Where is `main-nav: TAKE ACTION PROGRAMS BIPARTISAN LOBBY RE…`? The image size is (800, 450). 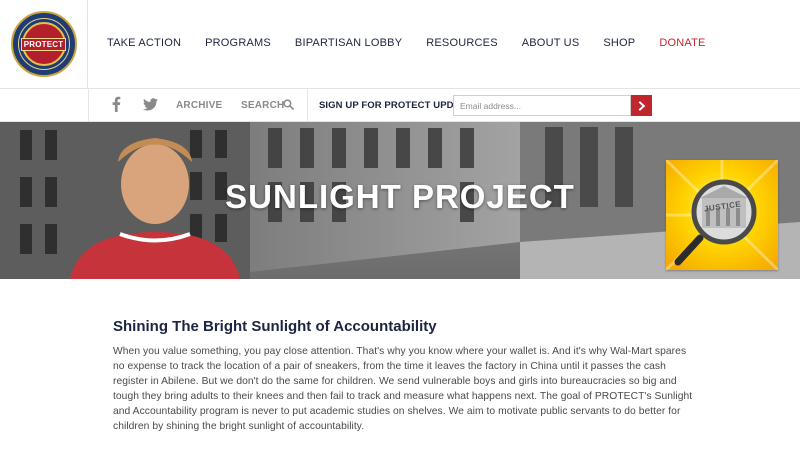 main-nav: TAKE ACTION PROGRAMS BIPARTISAN LOBBY RE… is located at coordinates (418, 43).